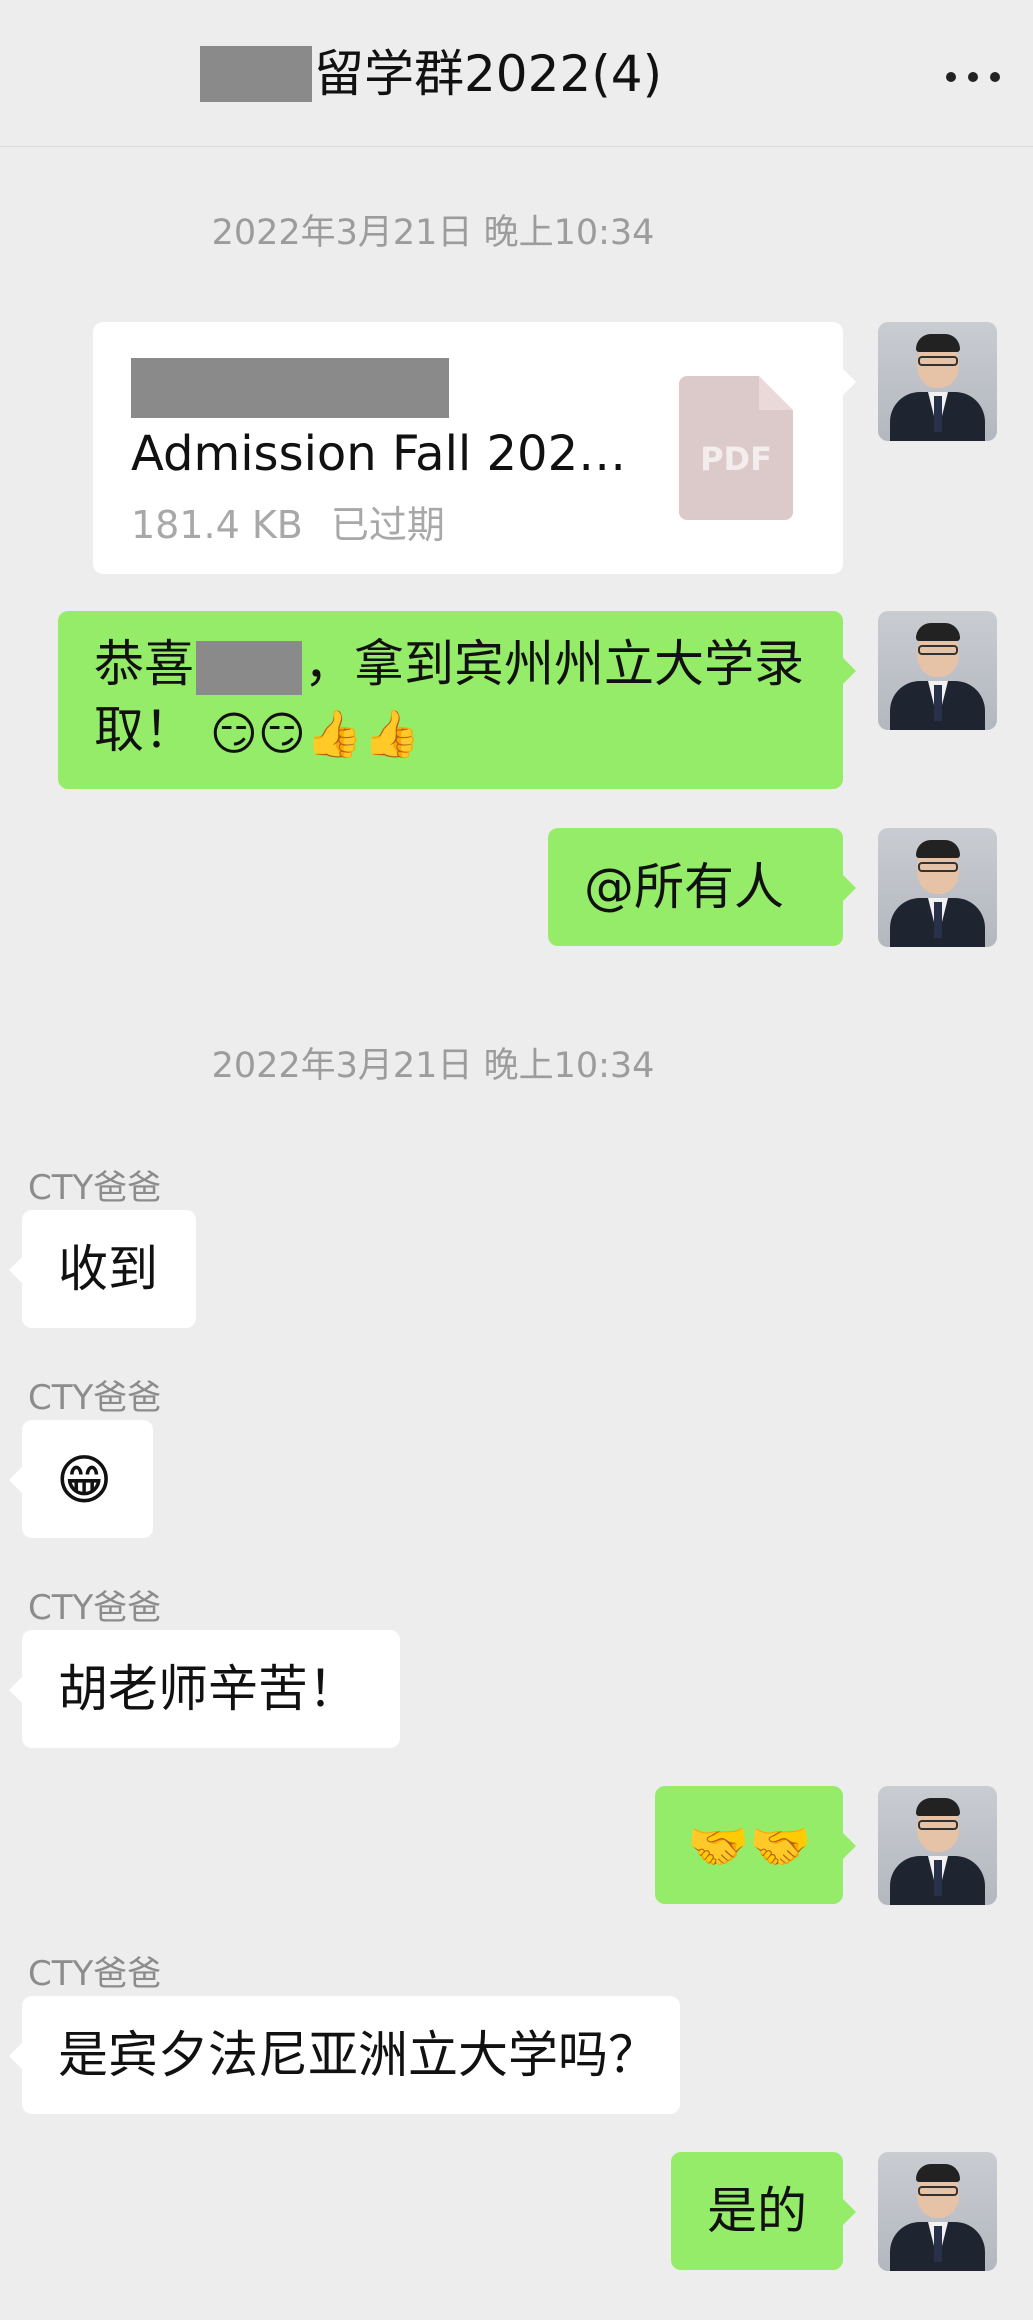  I want to click on chat-header: 留学群2022(4), so click(516, 73).